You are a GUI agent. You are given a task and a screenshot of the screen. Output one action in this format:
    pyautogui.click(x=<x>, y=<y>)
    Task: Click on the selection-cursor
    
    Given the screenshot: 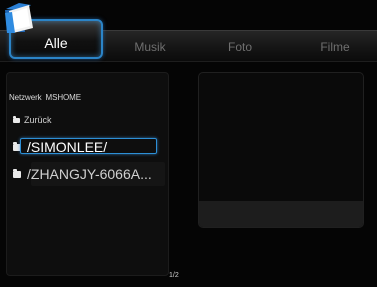 What is the action you would take?
    pyautogui.click(x=88, y=146)
    